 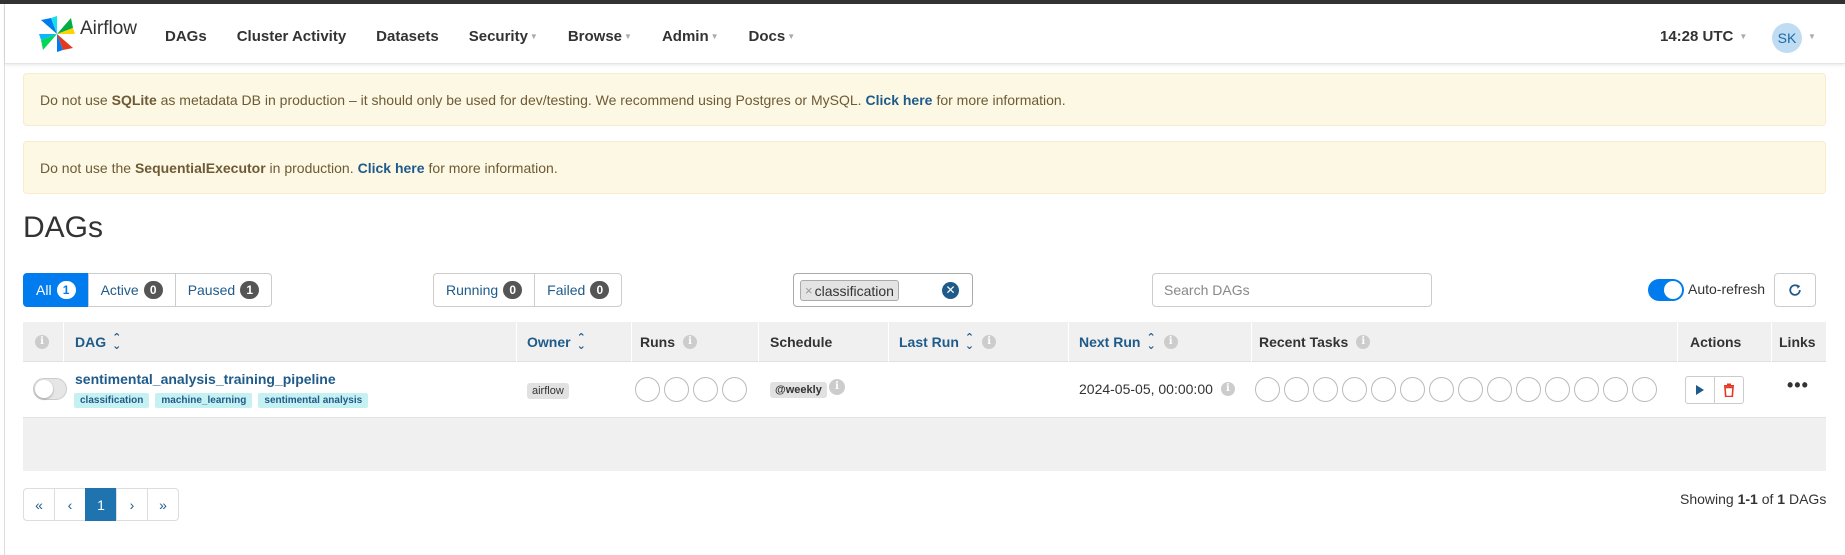 I want to click on filter-paused-button: Paused 1, so click(x=223, y=290).